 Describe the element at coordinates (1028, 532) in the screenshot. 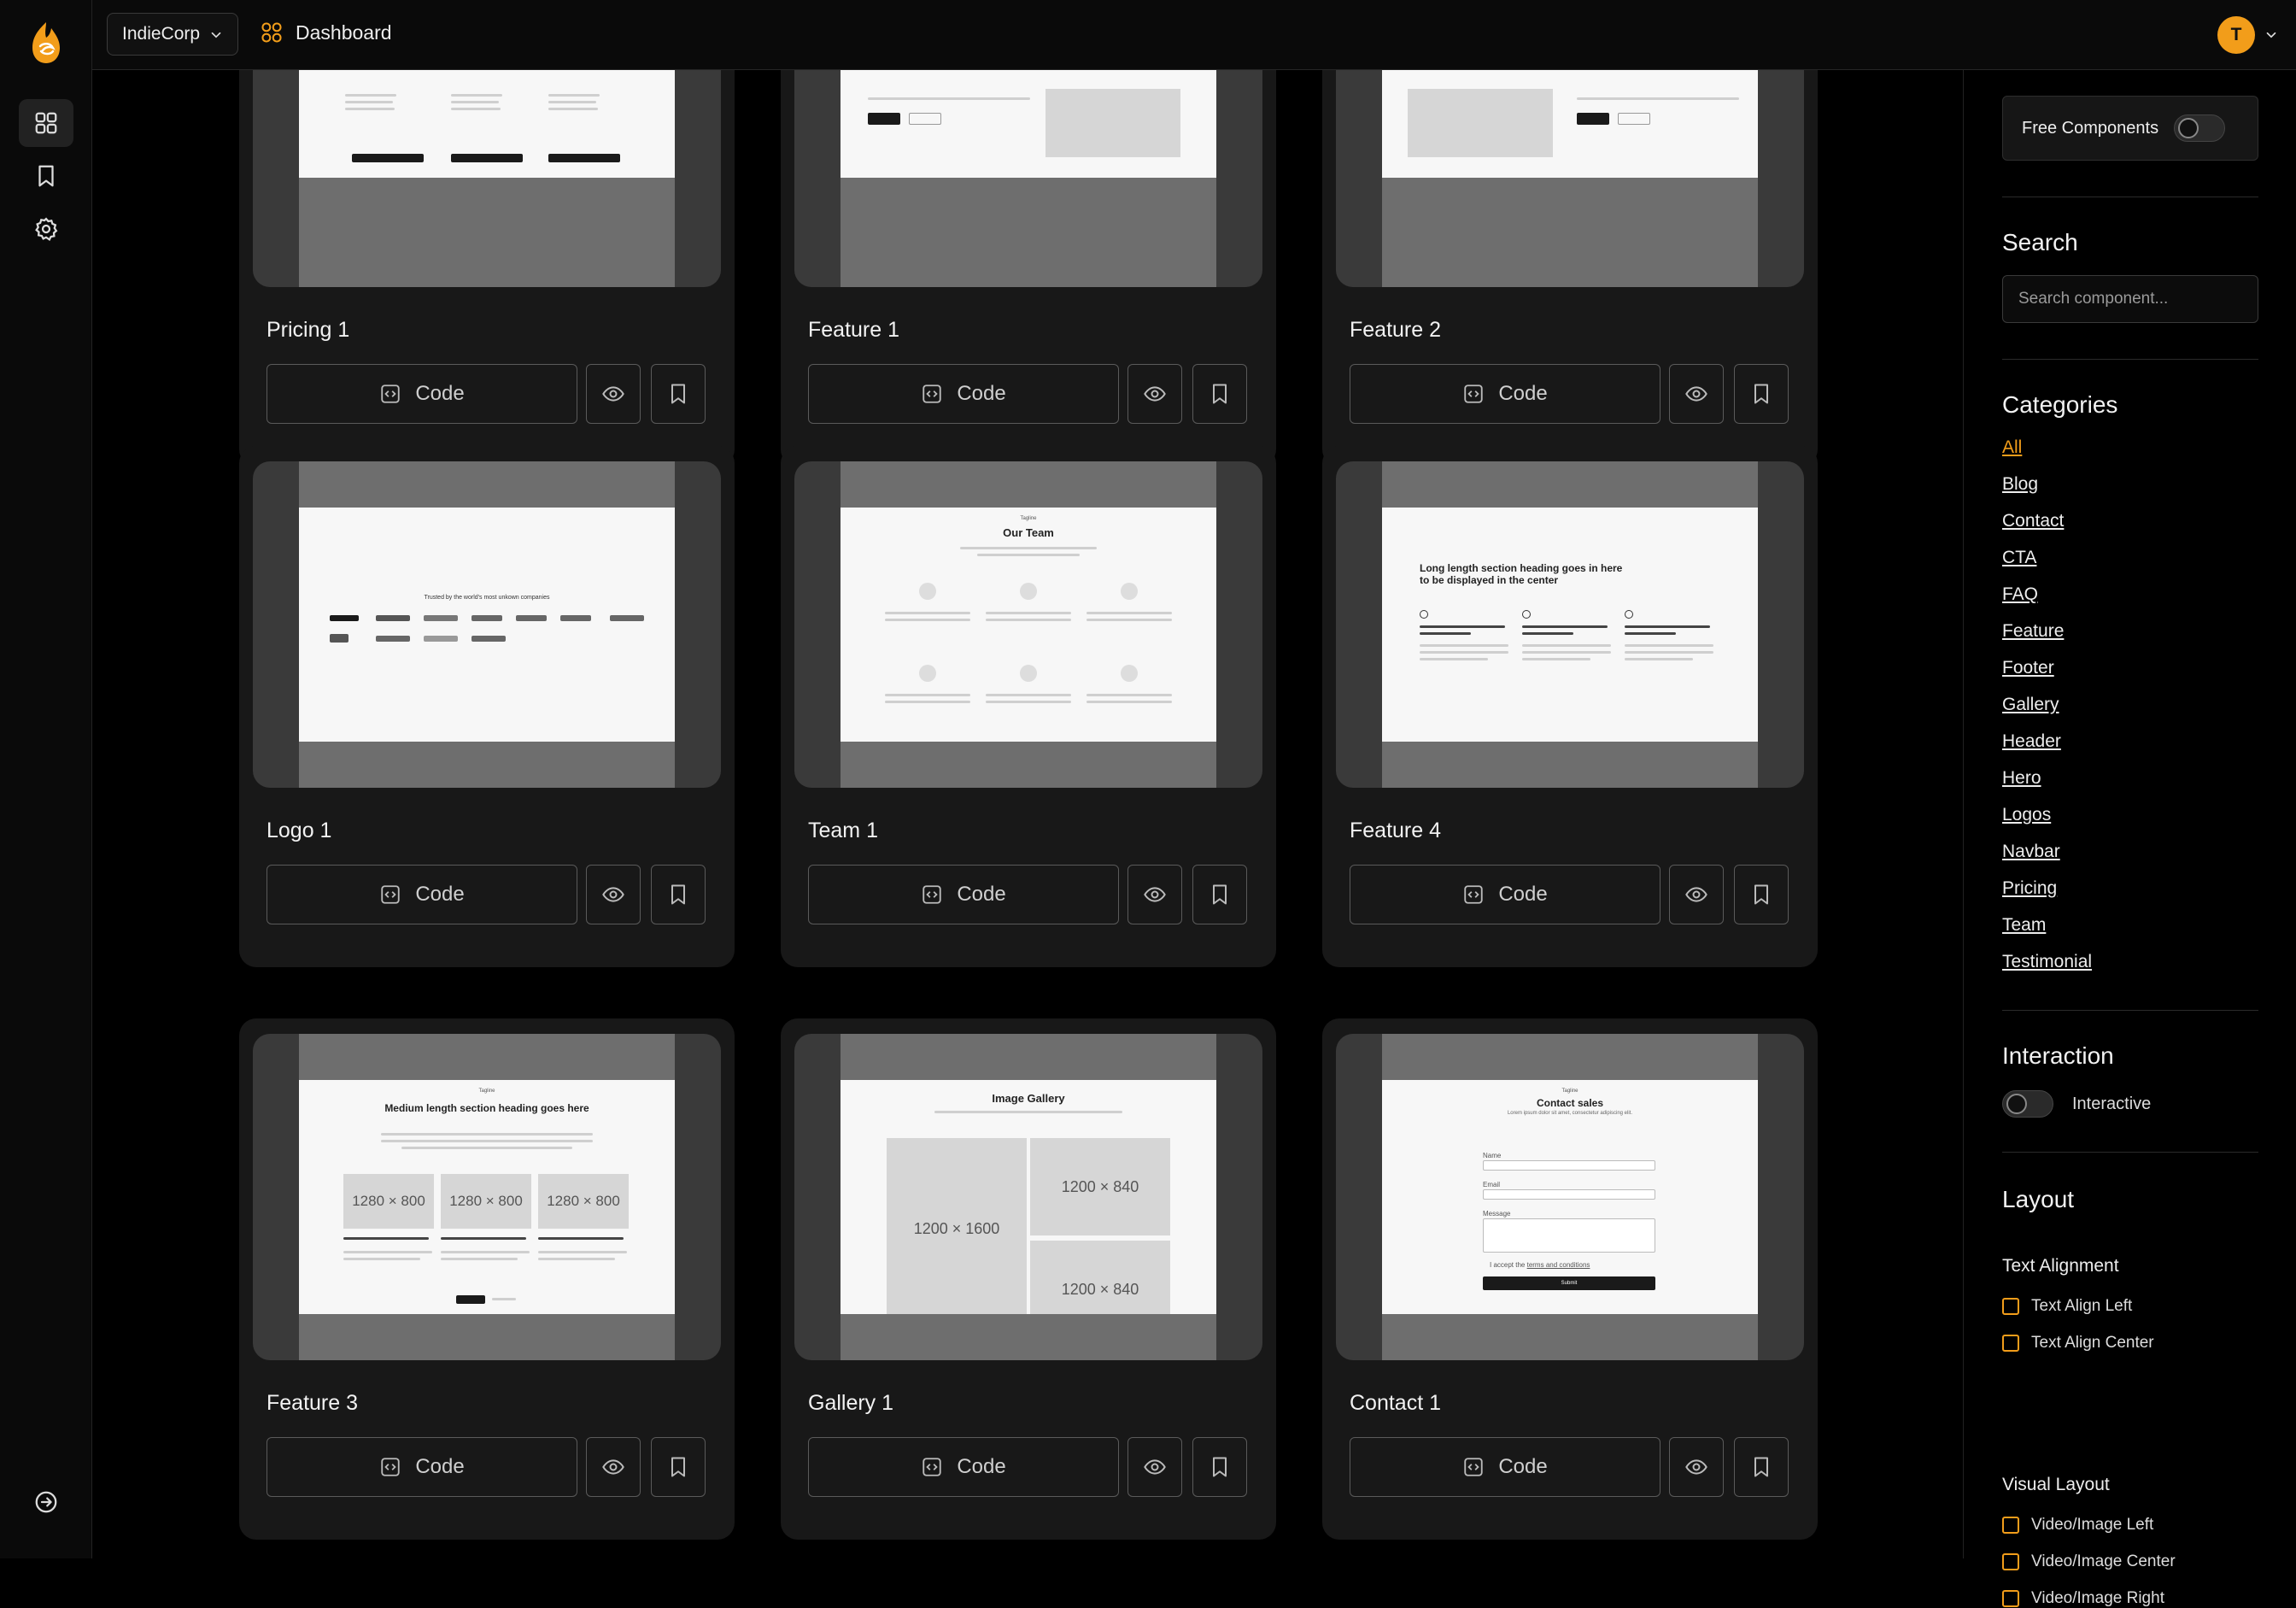

I see `preview-heading: Our Team` at that location.